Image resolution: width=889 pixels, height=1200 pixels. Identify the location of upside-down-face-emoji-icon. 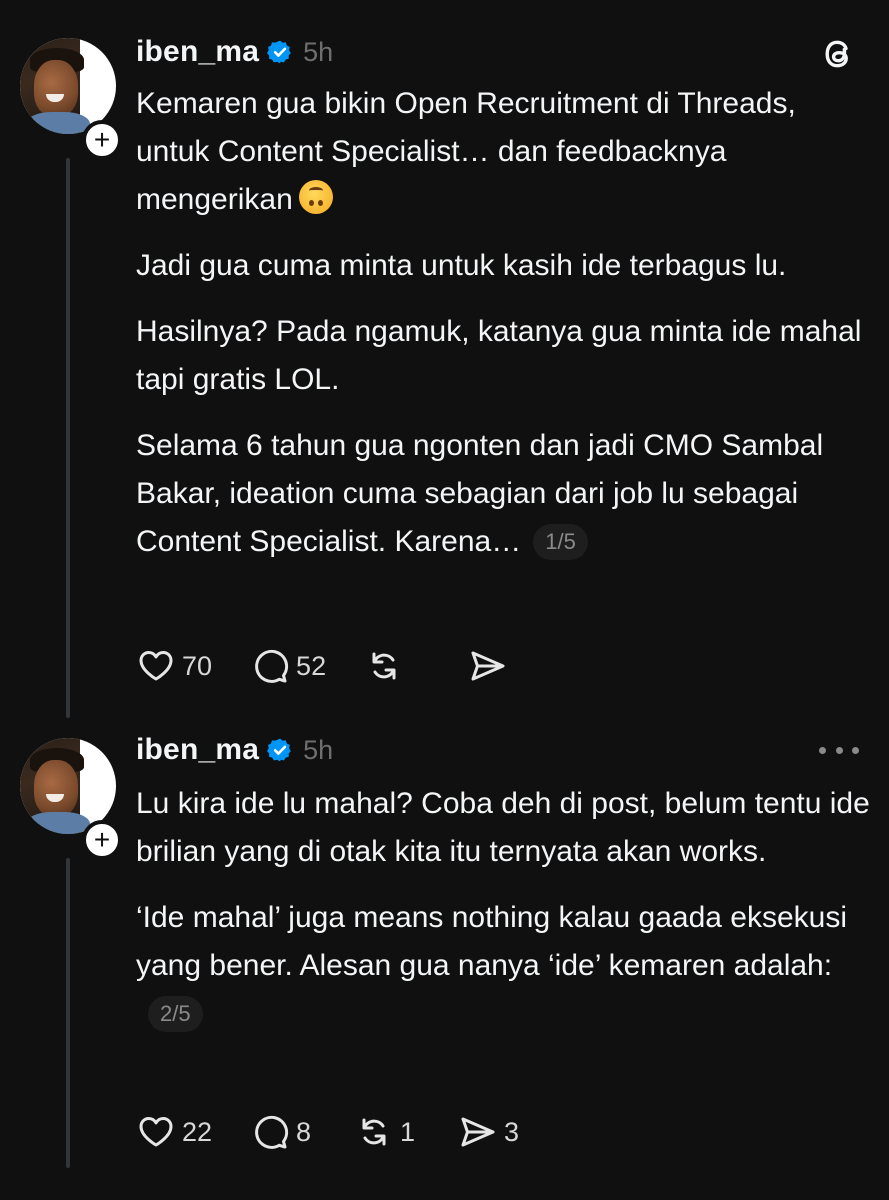
(315, 197).